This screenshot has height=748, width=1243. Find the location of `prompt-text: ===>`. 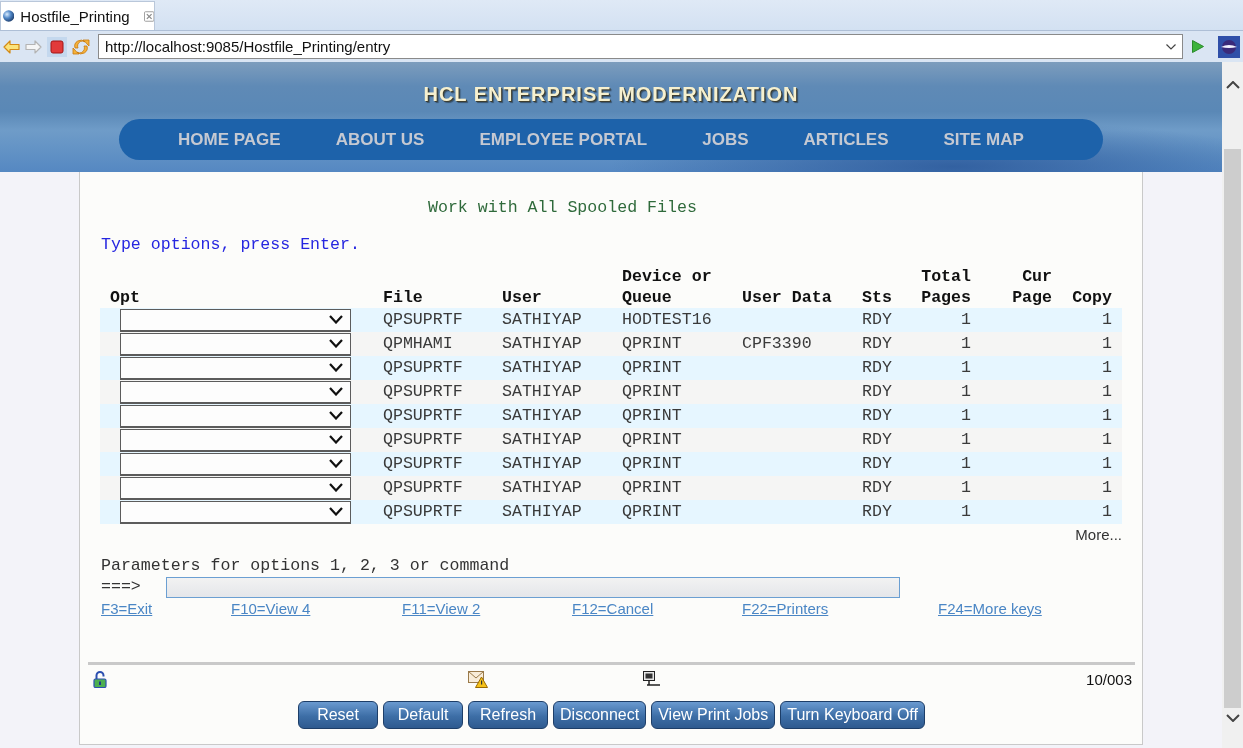

prompt-text: ===> is located at coordinates (121, 587).